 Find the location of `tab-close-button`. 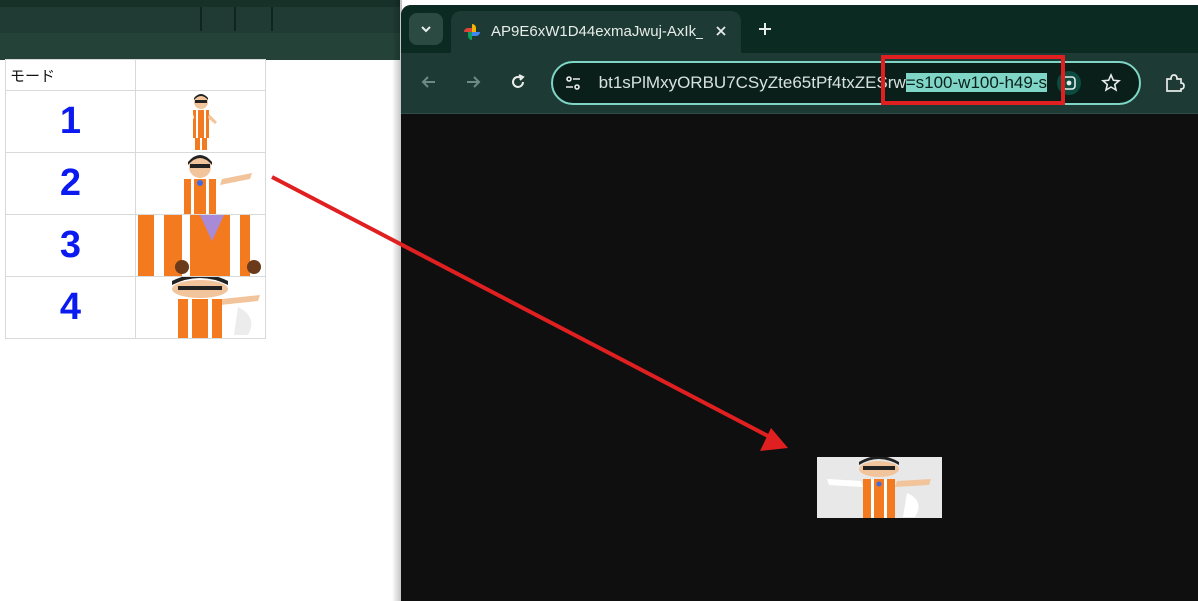

tab-close-button is located at coordinates (721, 31).